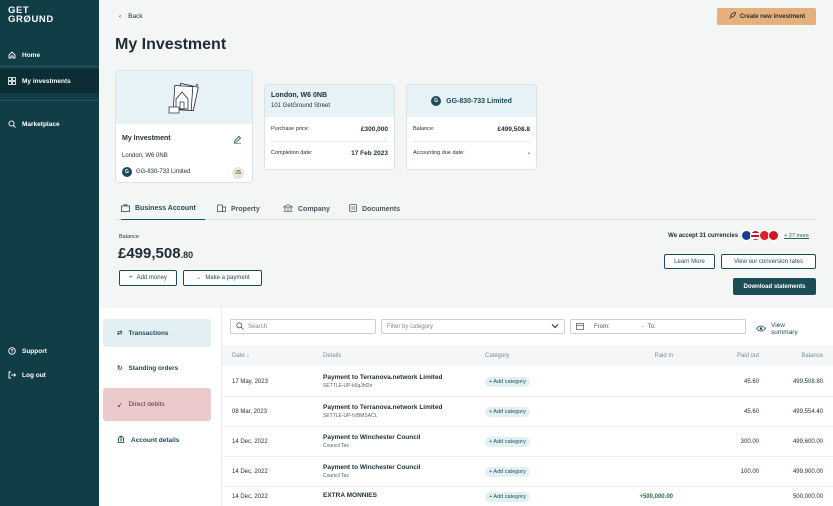 The image size is (833, 506). I want to click on date-range-input: From: - To:, so click(658, 326).